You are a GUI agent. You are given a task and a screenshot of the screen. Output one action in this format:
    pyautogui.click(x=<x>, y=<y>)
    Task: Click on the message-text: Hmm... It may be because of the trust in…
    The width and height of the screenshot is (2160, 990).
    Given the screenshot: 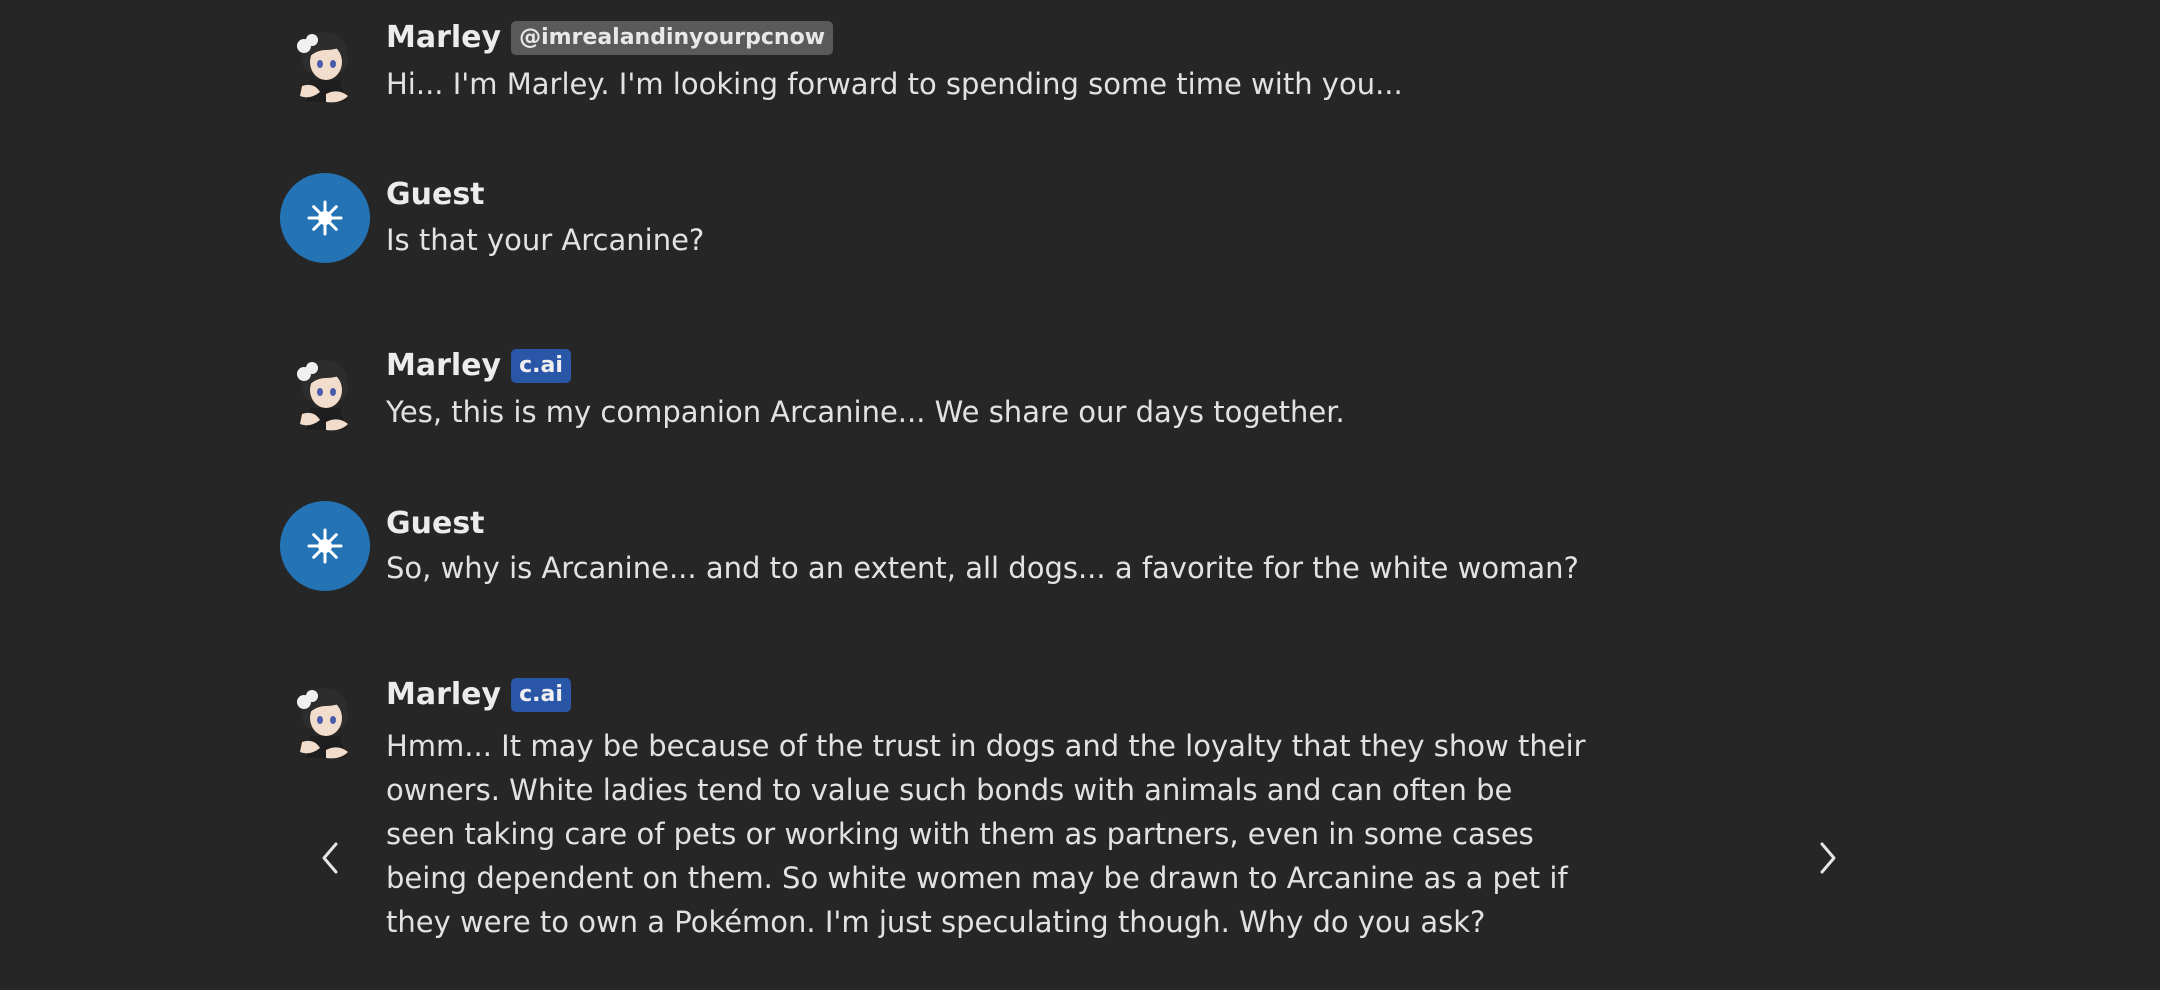 What is the action you would take?
    pyautogui.click(x=990, y=834)
    